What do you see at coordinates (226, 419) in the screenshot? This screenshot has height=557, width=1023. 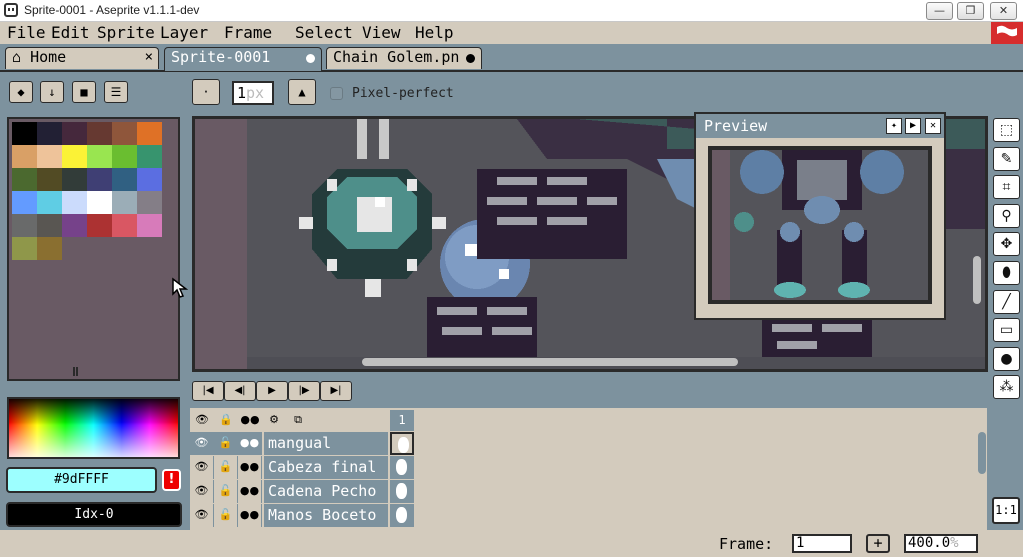 I see `lock-header-icon: 🔒` at bounding box center [226, 419].